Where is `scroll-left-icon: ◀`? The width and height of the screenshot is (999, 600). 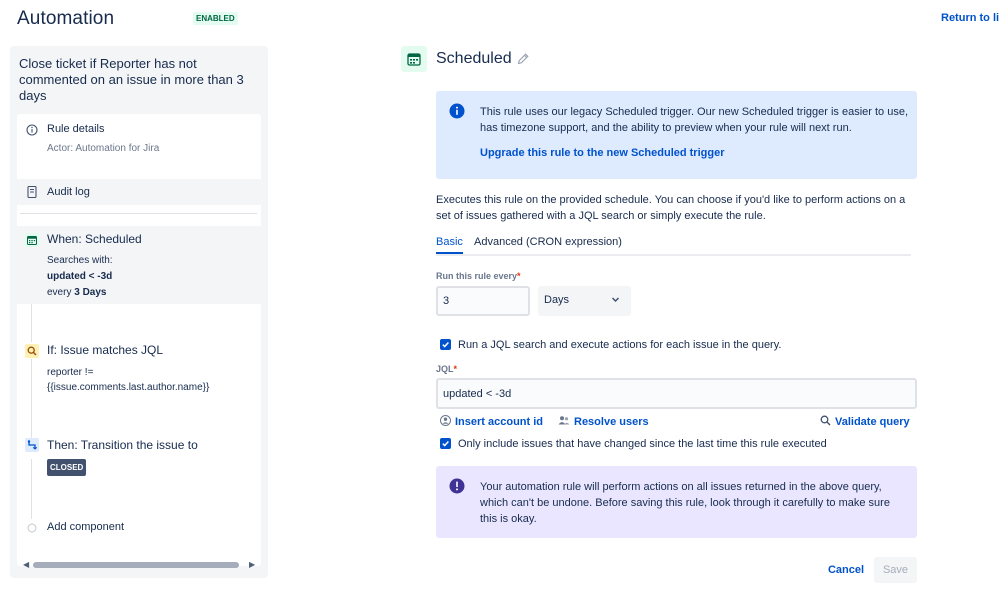 scroll-left-icon: ◀ is located at coordinates (26, 564).